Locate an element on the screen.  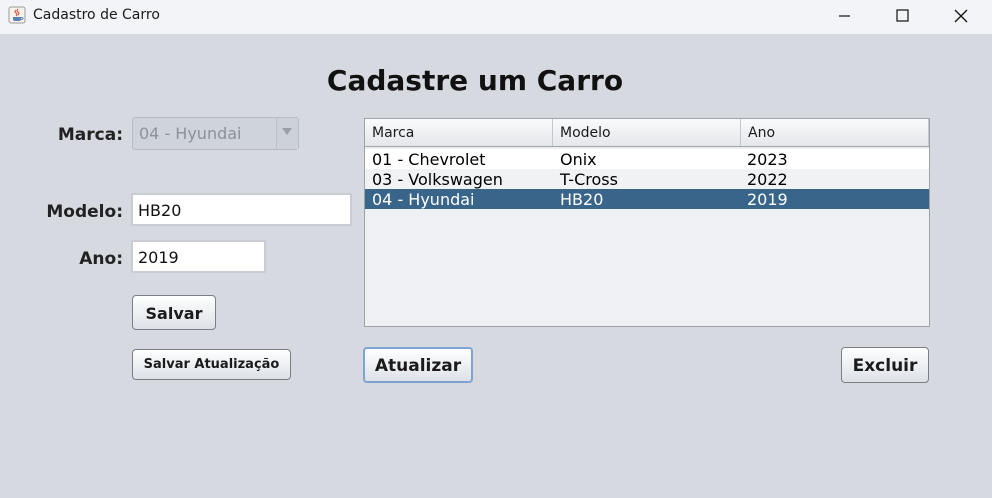
column-header-modelo: Modelo is located at coordinates (647, 132).